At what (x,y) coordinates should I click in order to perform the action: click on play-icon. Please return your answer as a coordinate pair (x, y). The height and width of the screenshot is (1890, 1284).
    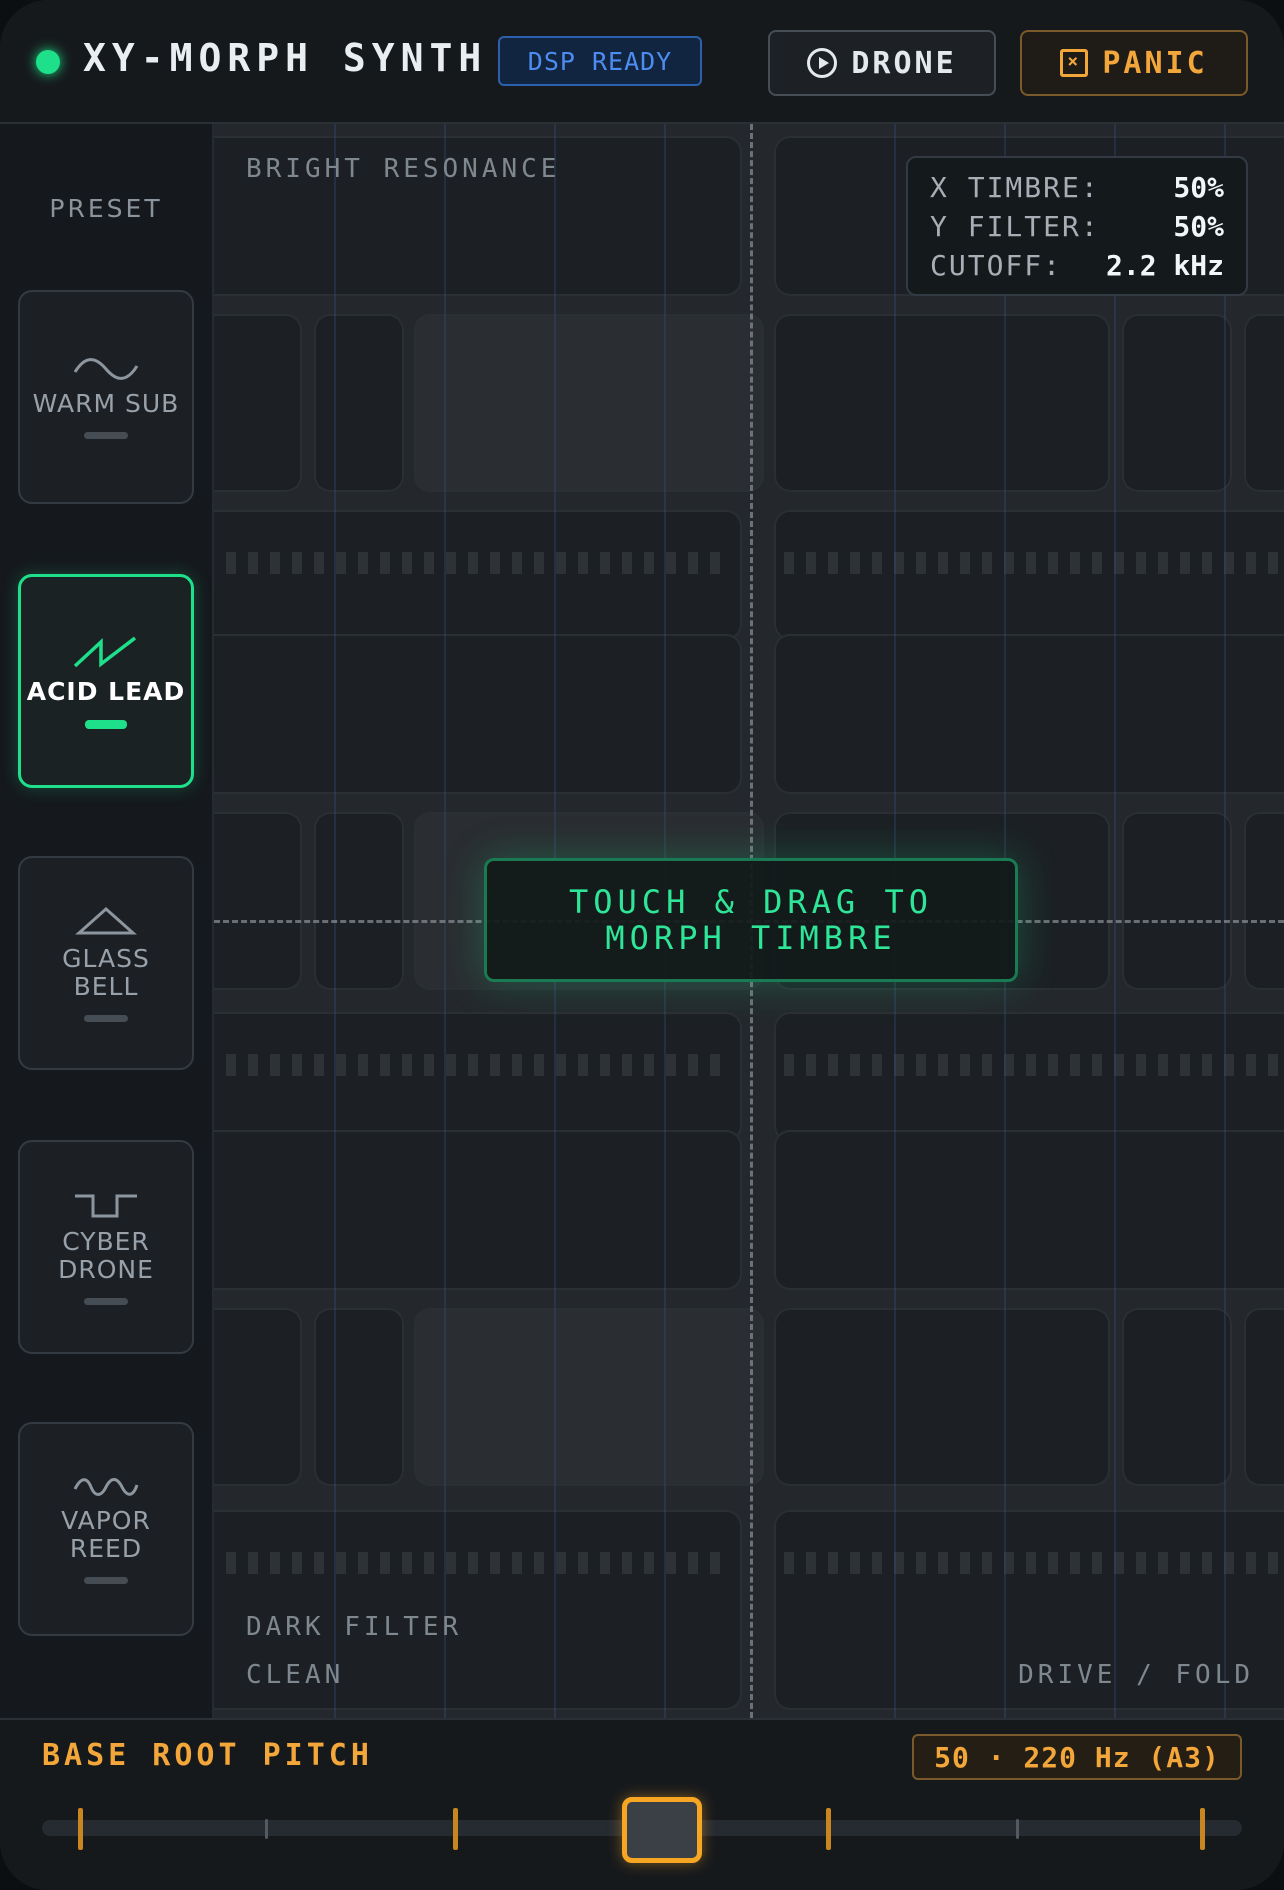
    Looking at the image, I should click on (822, 63).